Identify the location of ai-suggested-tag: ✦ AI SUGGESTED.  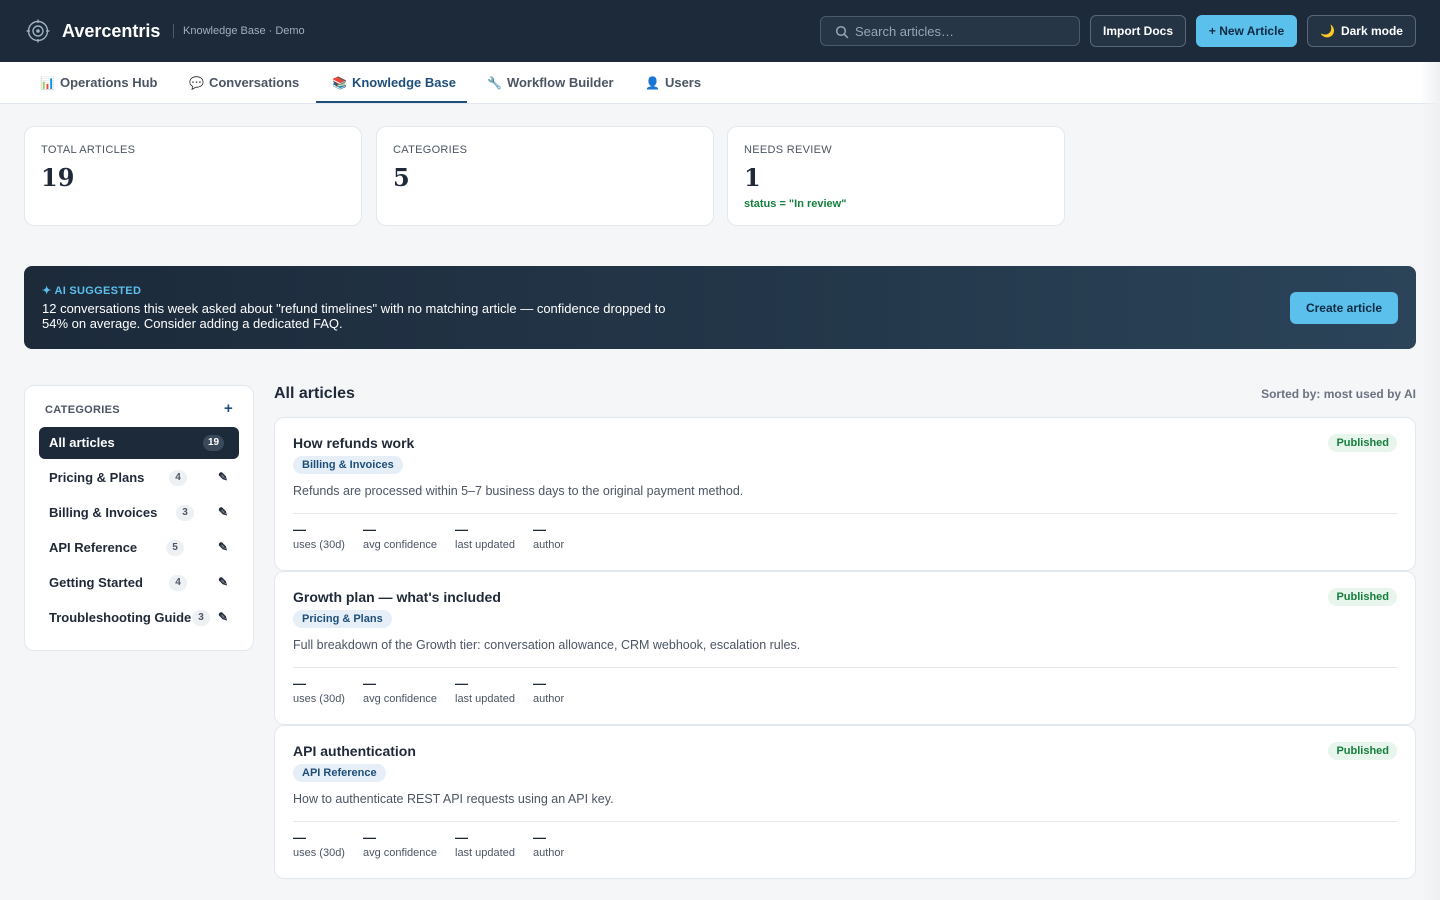
(92, 291).